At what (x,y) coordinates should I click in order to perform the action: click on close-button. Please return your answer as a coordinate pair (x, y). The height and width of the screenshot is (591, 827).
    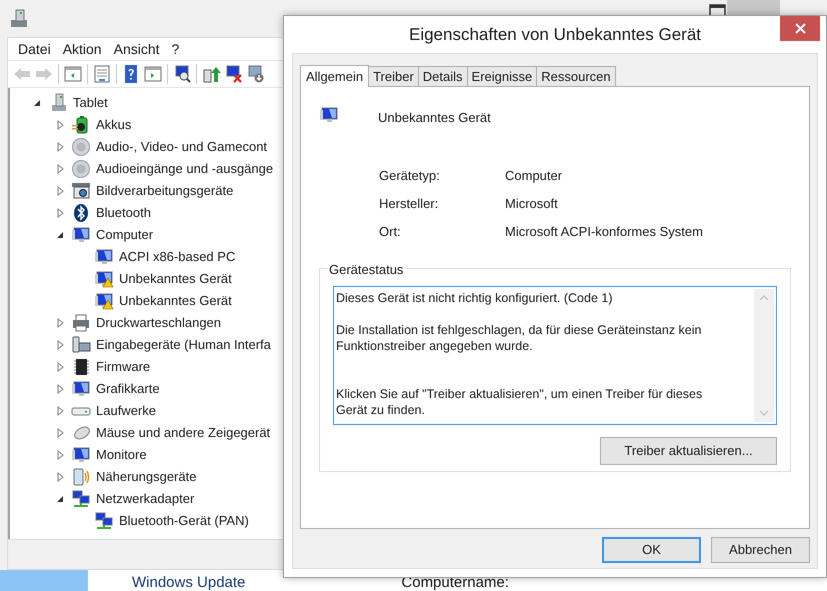
    Looking at the image, I should click on (800, 28).